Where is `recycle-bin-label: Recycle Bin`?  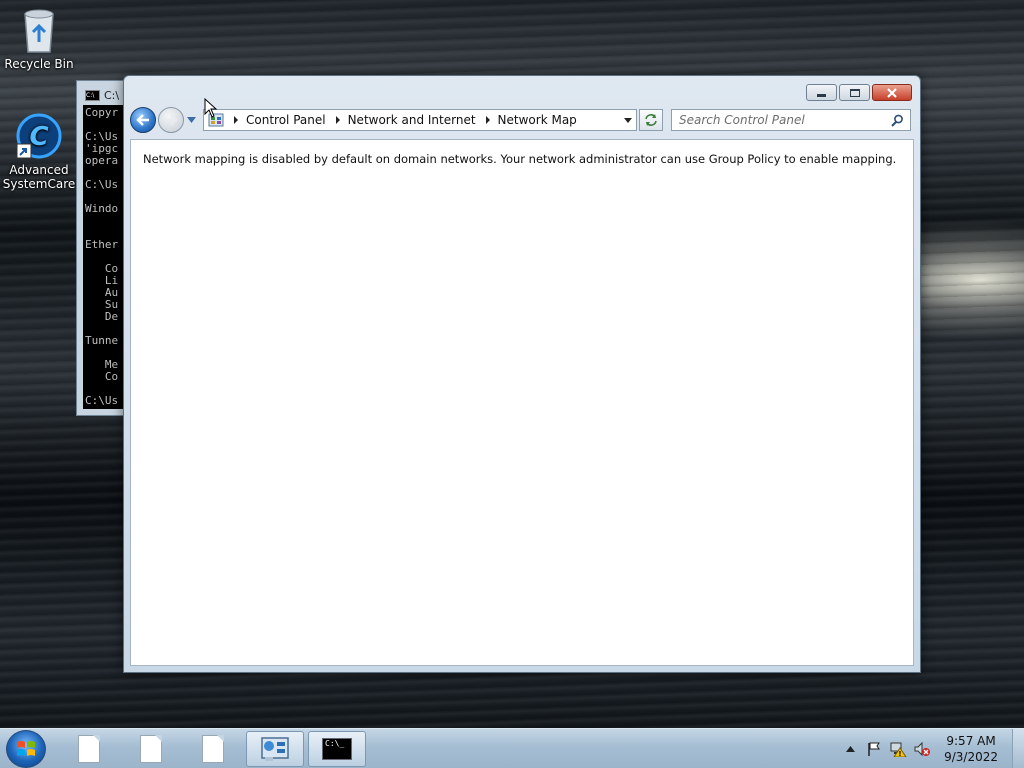
recycle-bin-label: Recycle Bin is located at coordinates (39, 64).